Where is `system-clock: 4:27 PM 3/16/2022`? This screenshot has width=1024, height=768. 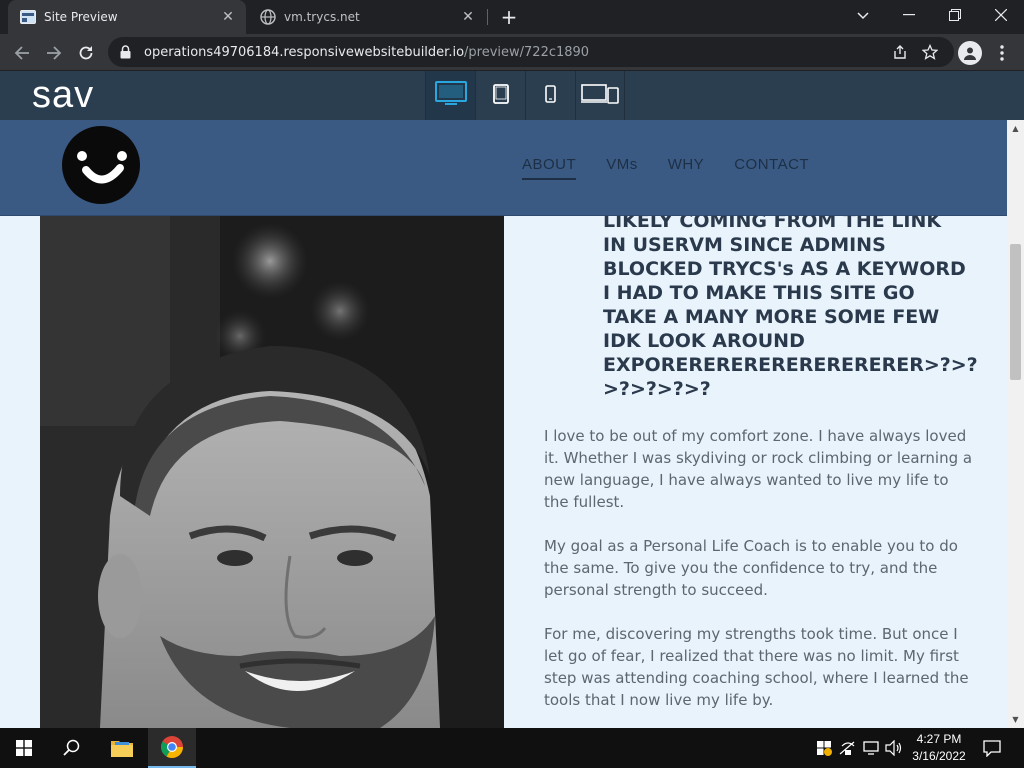 system-clock: 4:27 PM 3/16/2022 is located at coordinates (939, 748).